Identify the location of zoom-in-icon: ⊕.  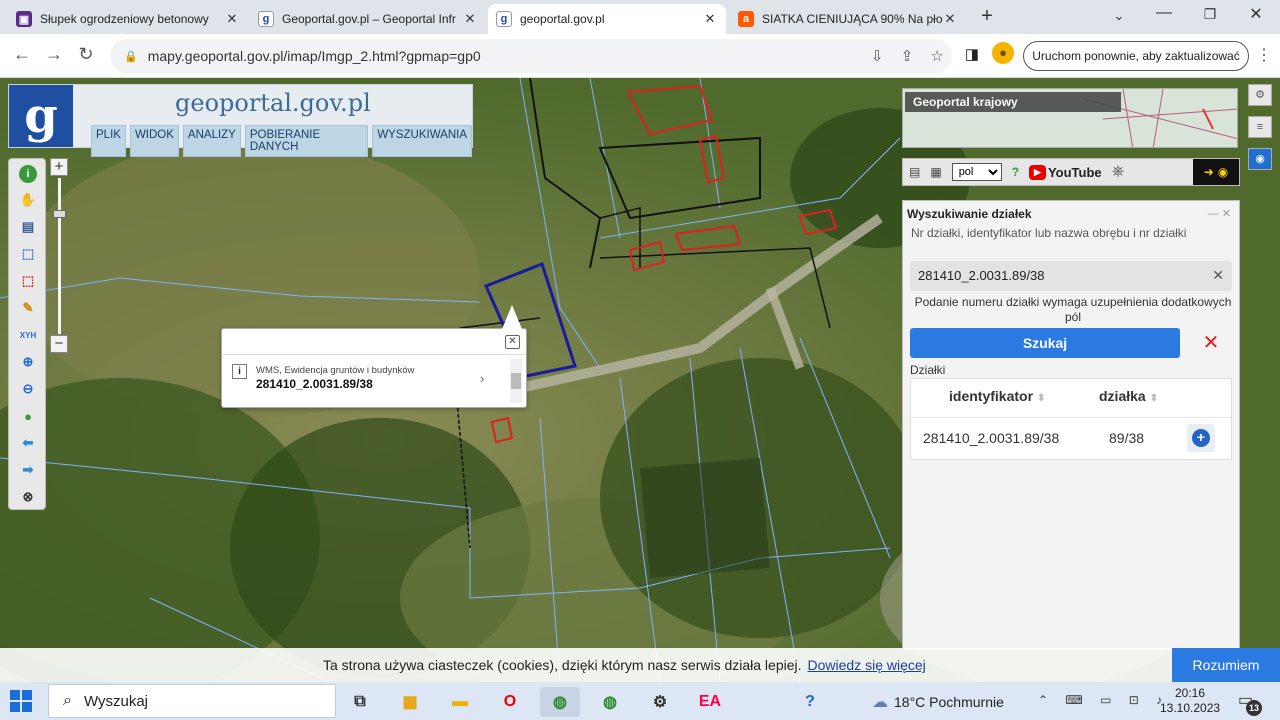
(28, 362).